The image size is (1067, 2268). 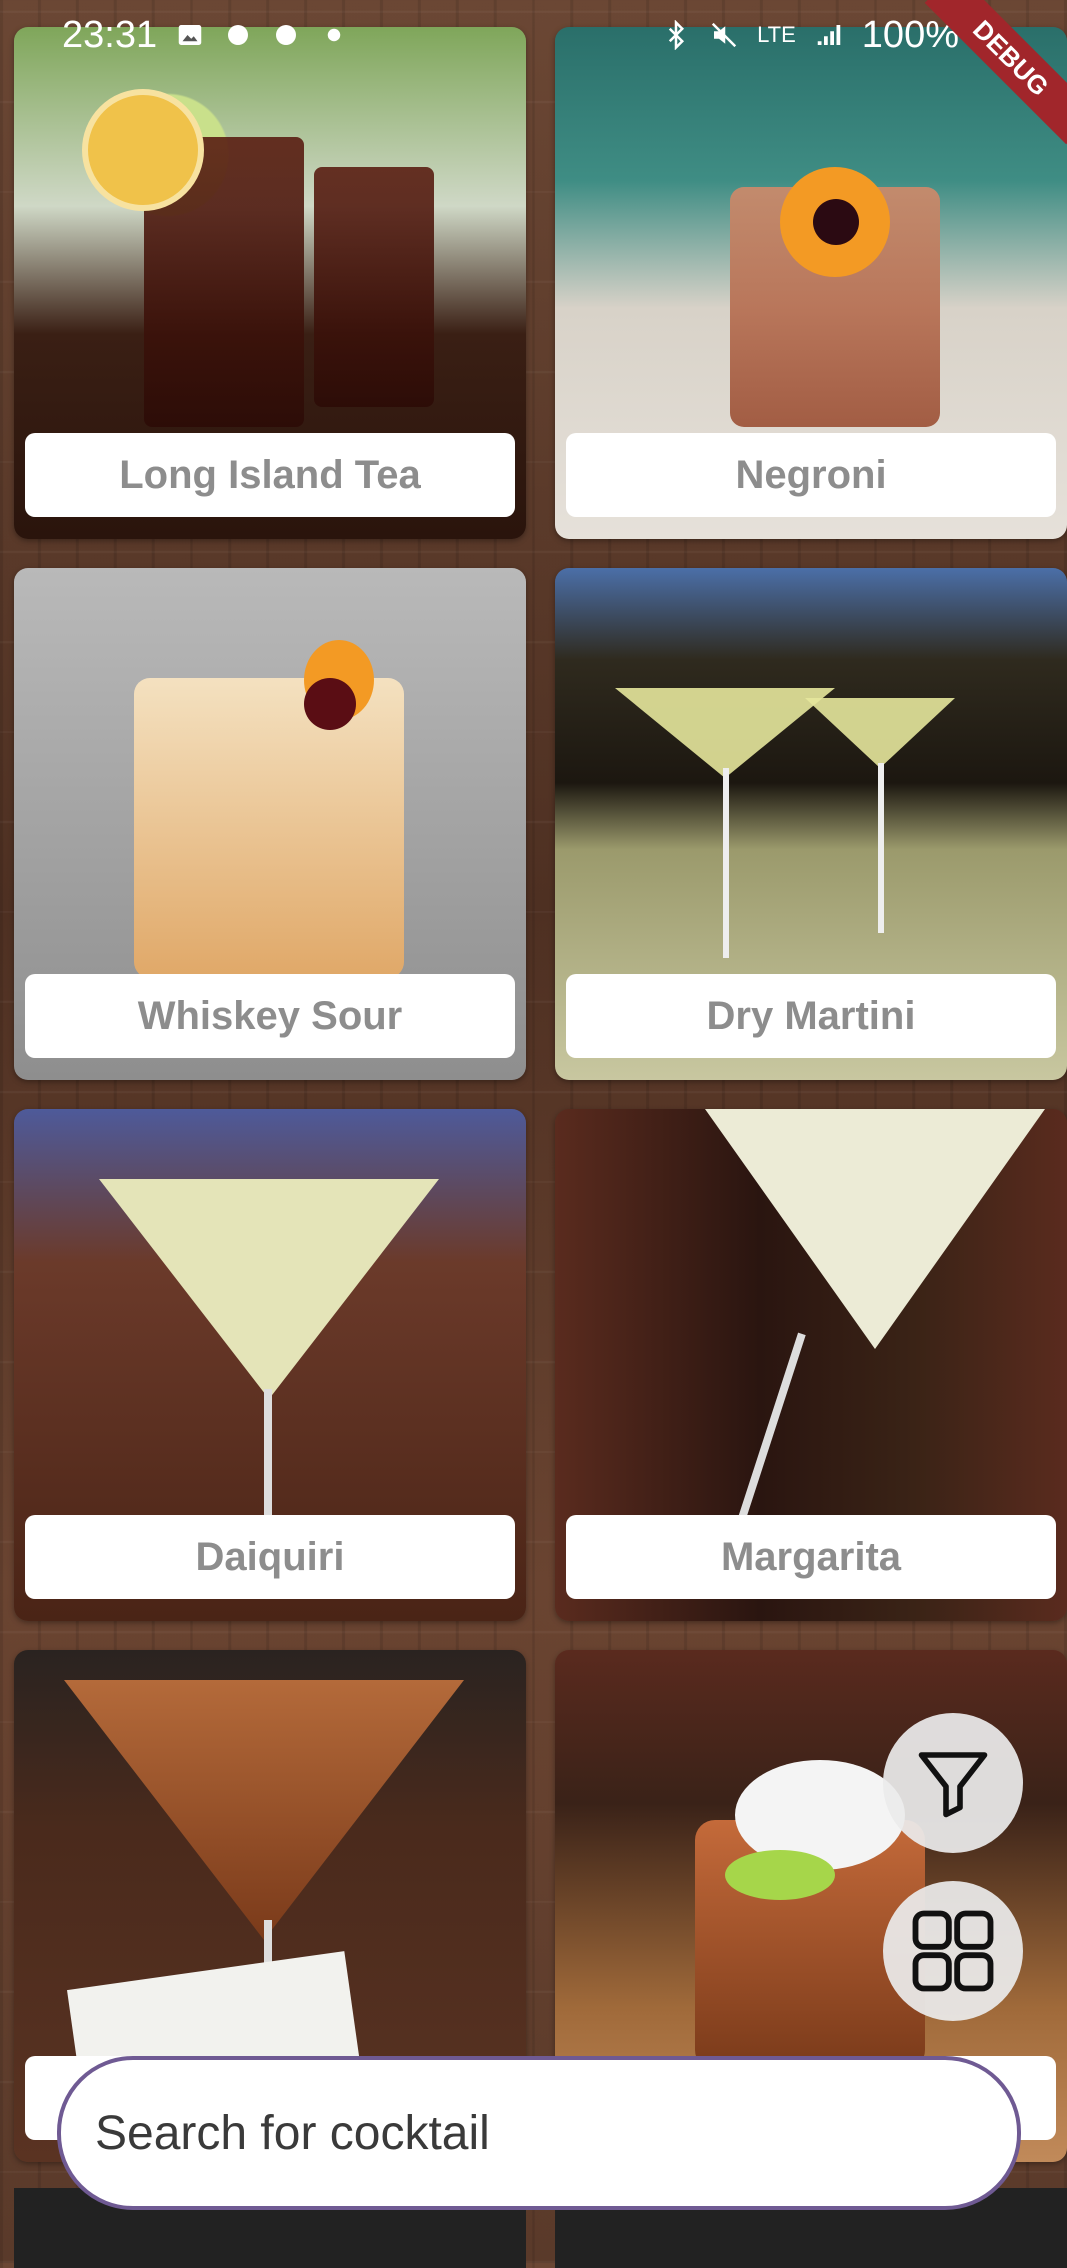 What do you see at coordinates (533, 35) in the screenshot?
I see `status-bar: 23:31 LTE 100%` at bounding box center [533, 35].